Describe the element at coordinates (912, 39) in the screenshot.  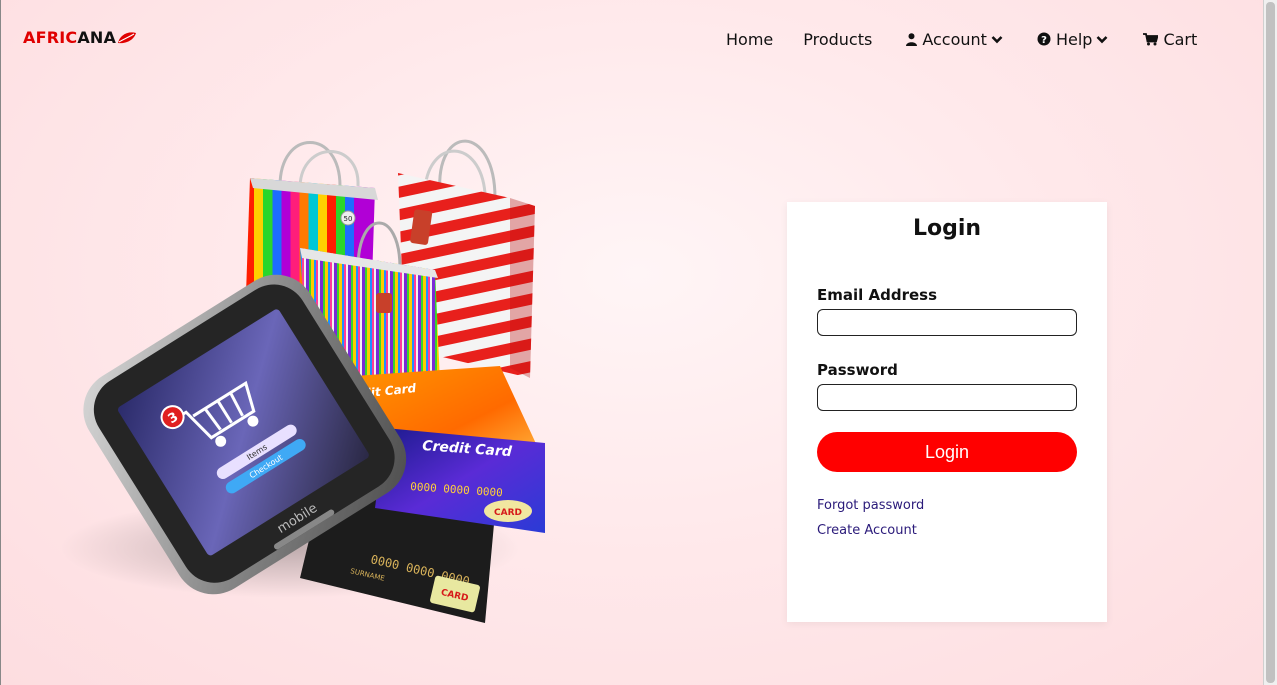
I see `user-icon` at that location.